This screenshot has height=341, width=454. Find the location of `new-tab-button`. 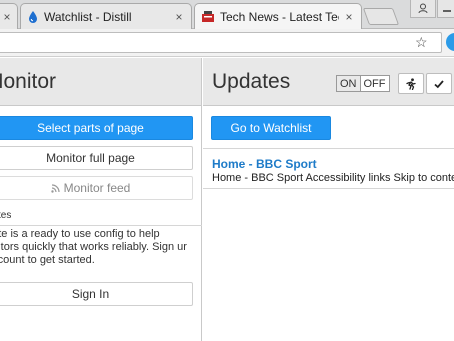

new-tab-button is located at coordinates (381, 16).